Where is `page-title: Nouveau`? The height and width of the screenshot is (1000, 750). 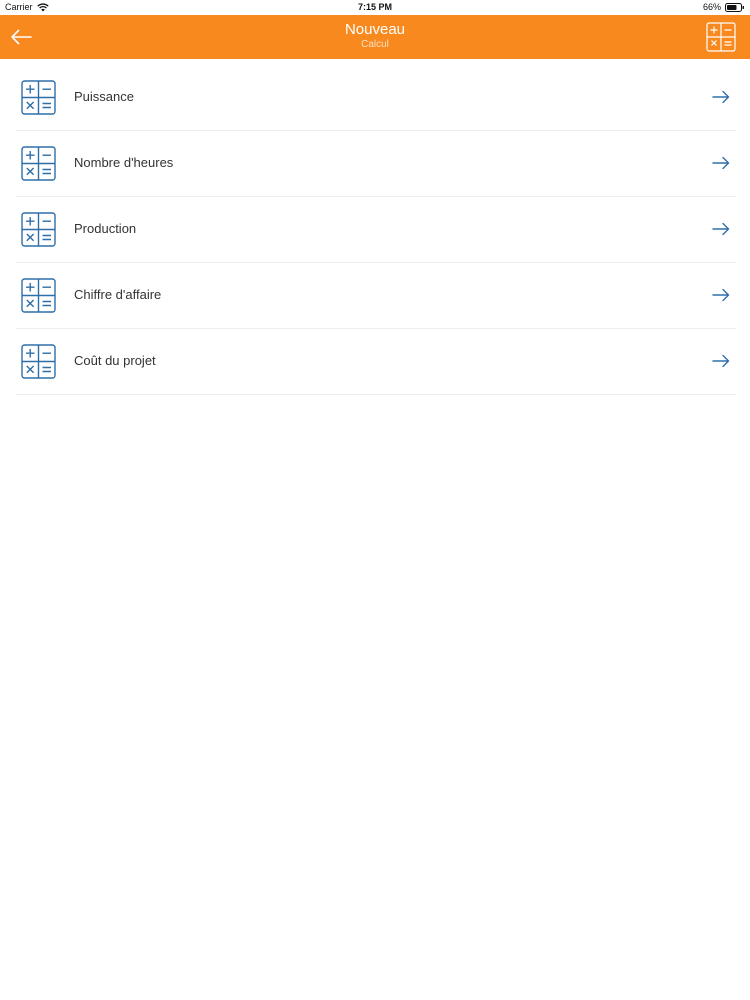 page-title: Nouveau is located at coordinates (375, 29).